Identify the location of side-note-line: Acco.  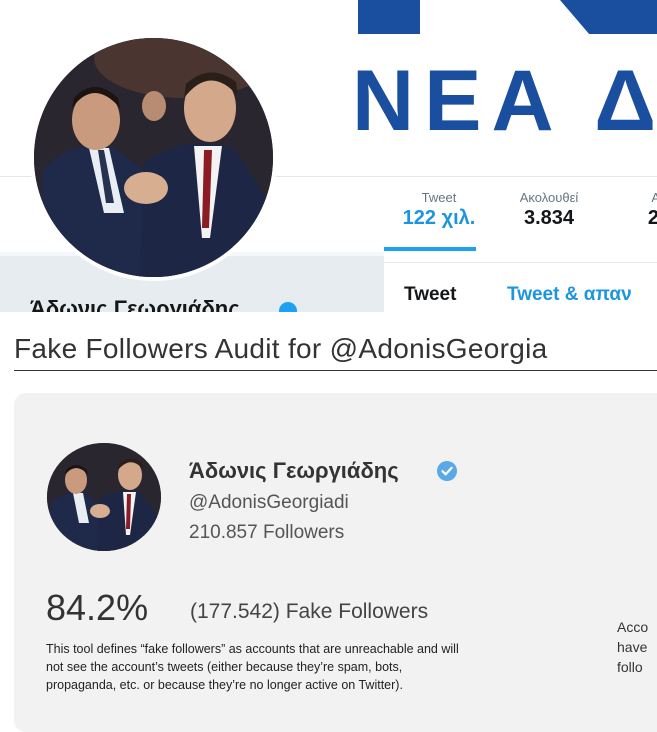
(633, 627).